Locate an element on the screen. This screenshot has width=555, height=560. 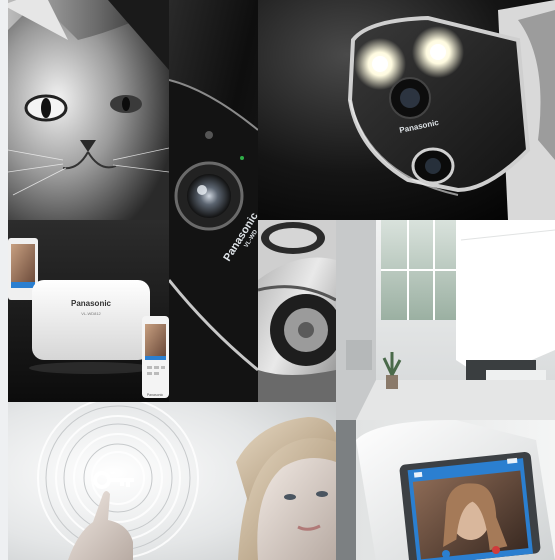
door-camera-closeup-image: Panasonic VL-WD is located at coordinates (213, 201).